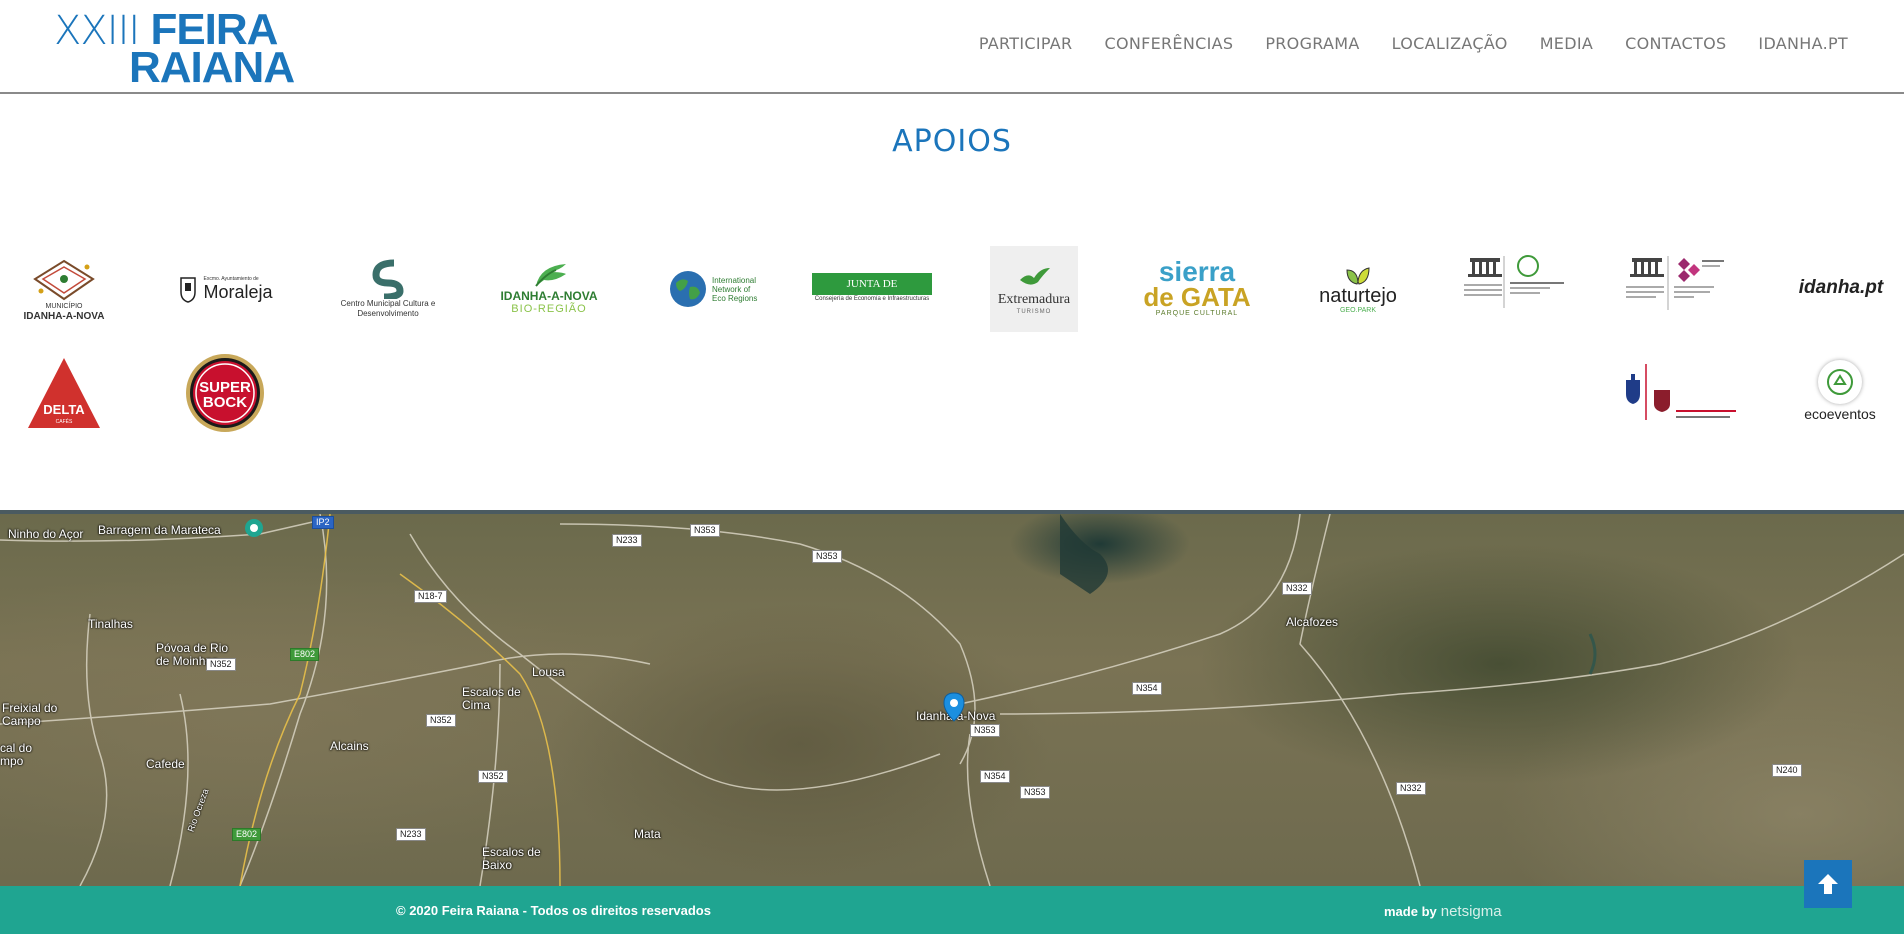 The height and width of the screenshot is (934, 1904). I want to click on municipio-emblem-icon, so click(64, 279).